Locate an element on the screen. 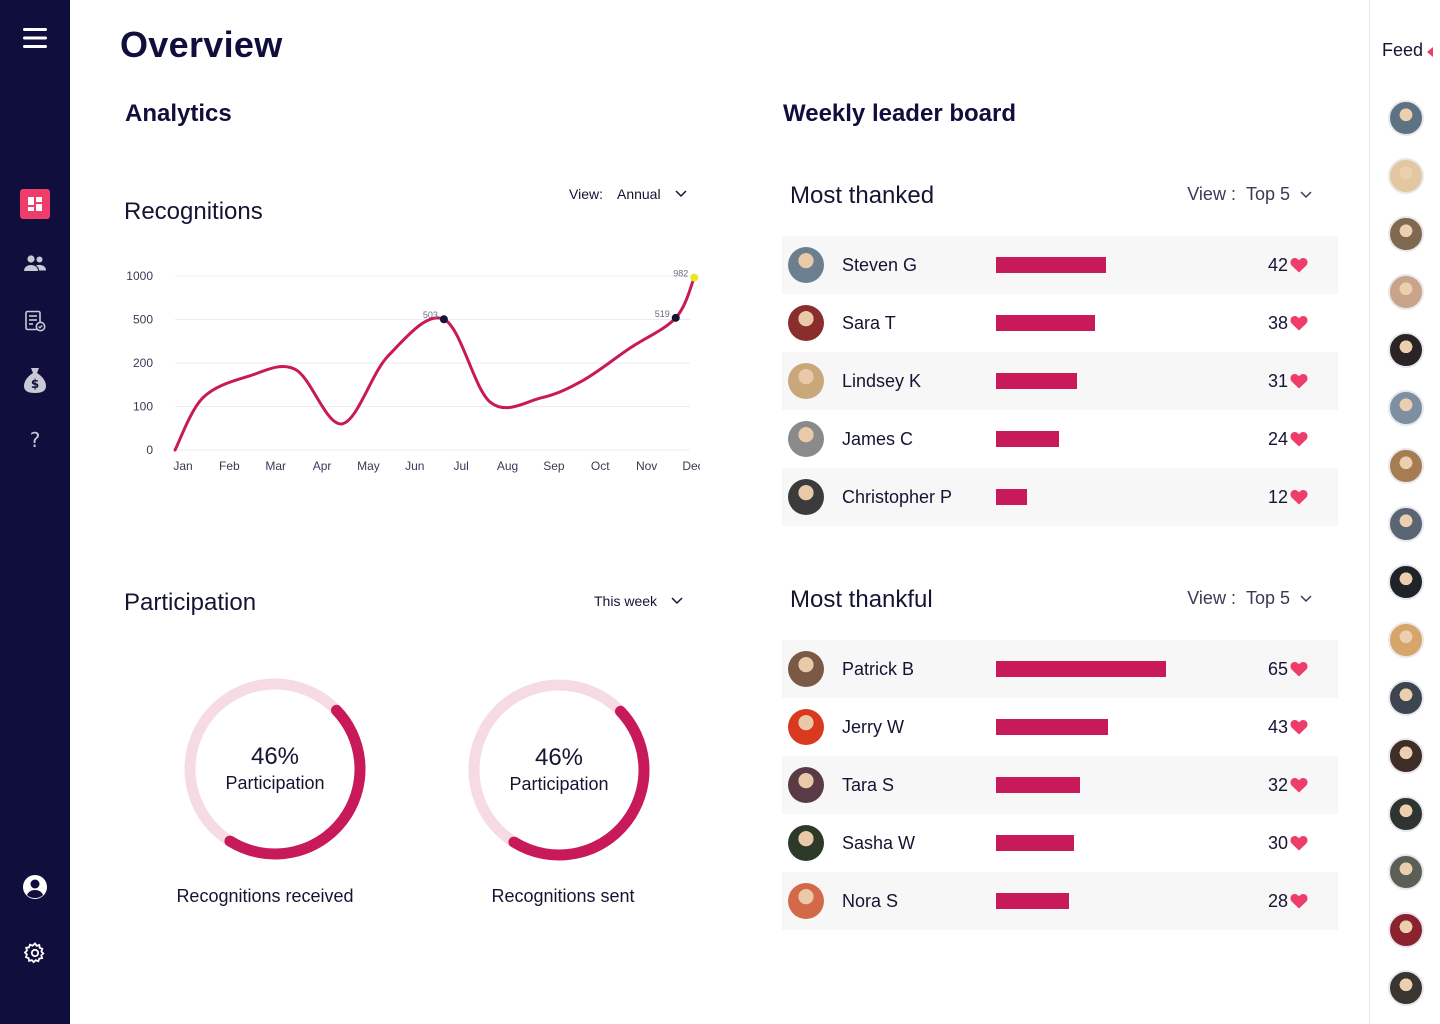 The height and width of the screenshot is (1024, 1440). sidebar-item-dashboard is located at coordinates (35, 204).